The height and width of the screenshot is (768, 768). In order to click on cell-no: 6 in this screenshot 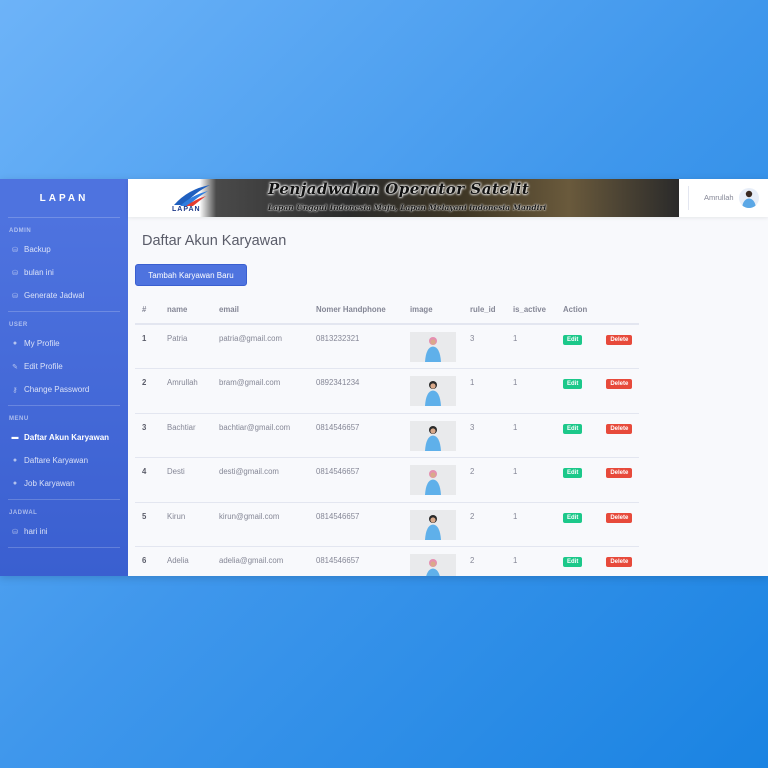, I will do `click(147, 561)`.